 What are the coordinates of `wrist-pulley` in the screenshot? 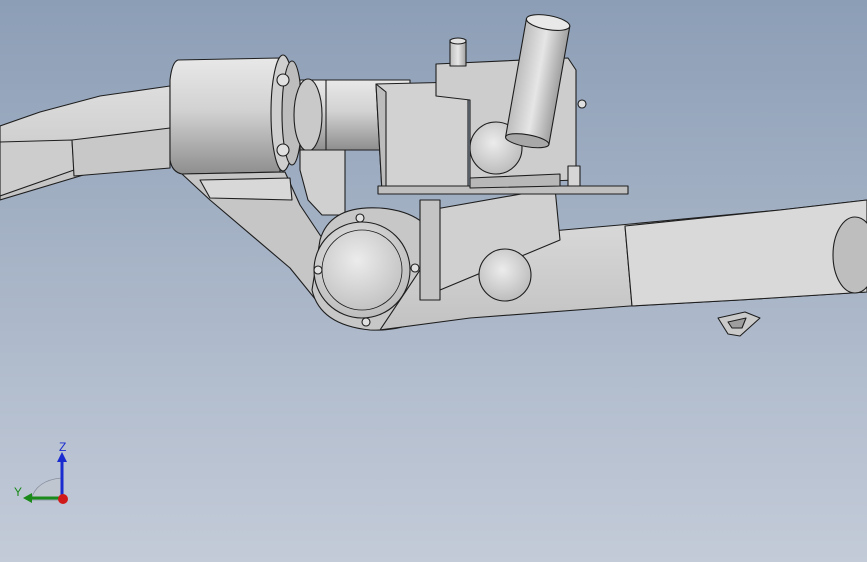 It's located at (505, 275).